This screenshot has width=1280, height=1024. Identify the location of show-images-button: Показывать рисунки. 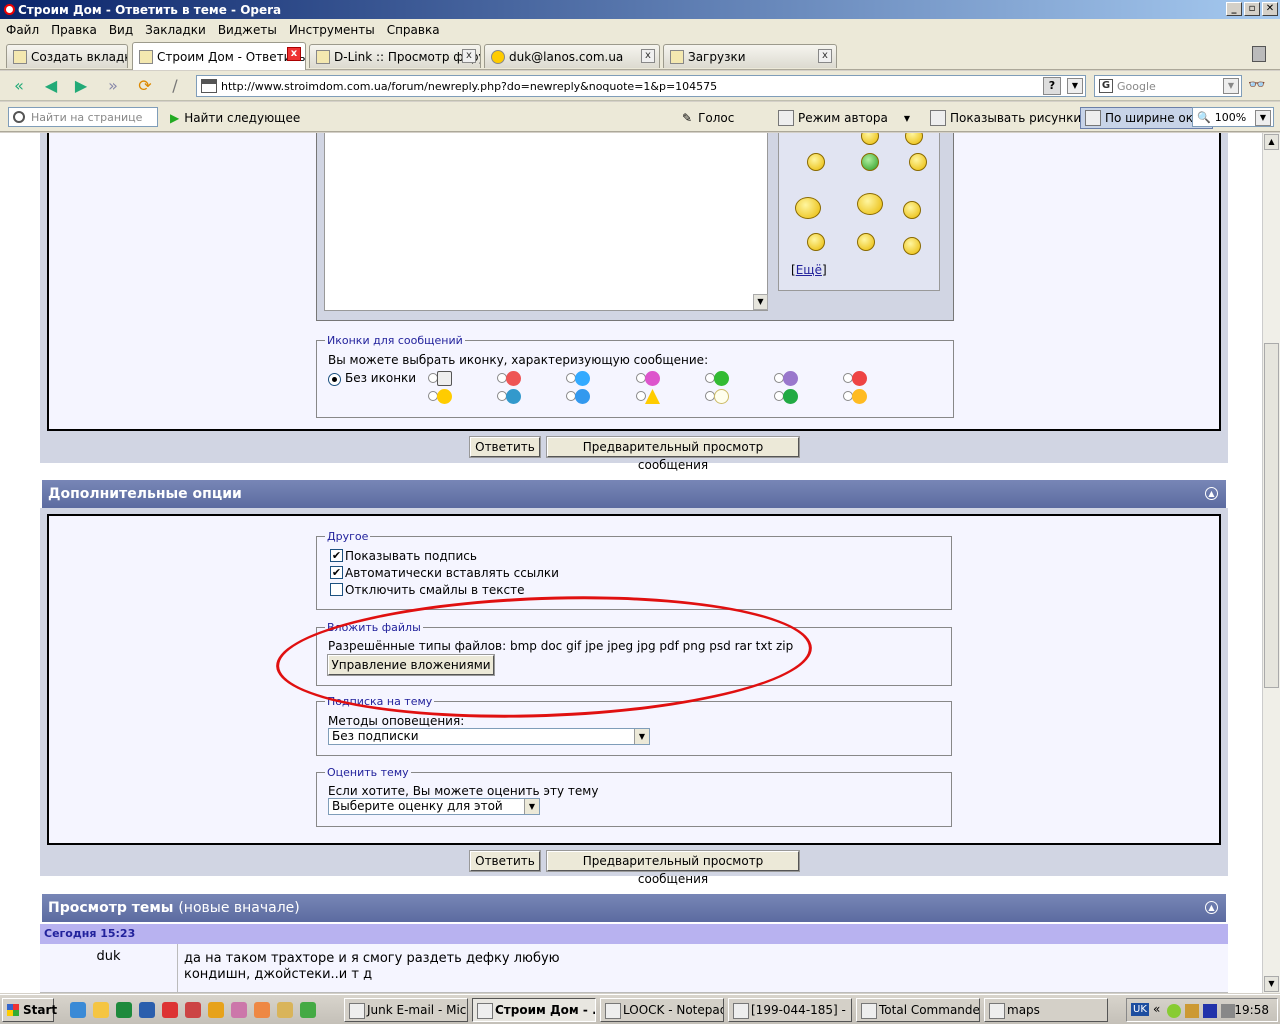
(1005, 118).